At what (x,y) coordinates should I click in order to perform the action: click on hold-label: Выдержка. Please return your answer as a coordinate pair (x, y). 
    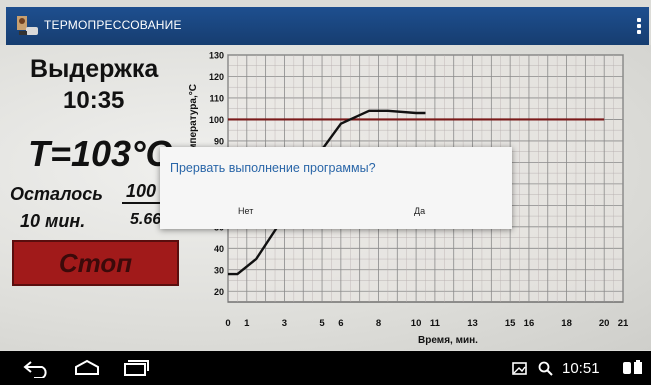
    Looking at the image, I should click on (94, 69).